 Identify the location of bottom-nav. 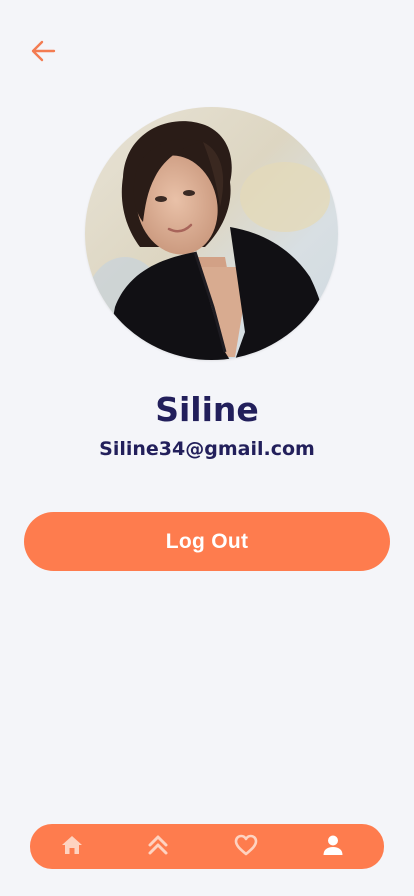
(207, 846).